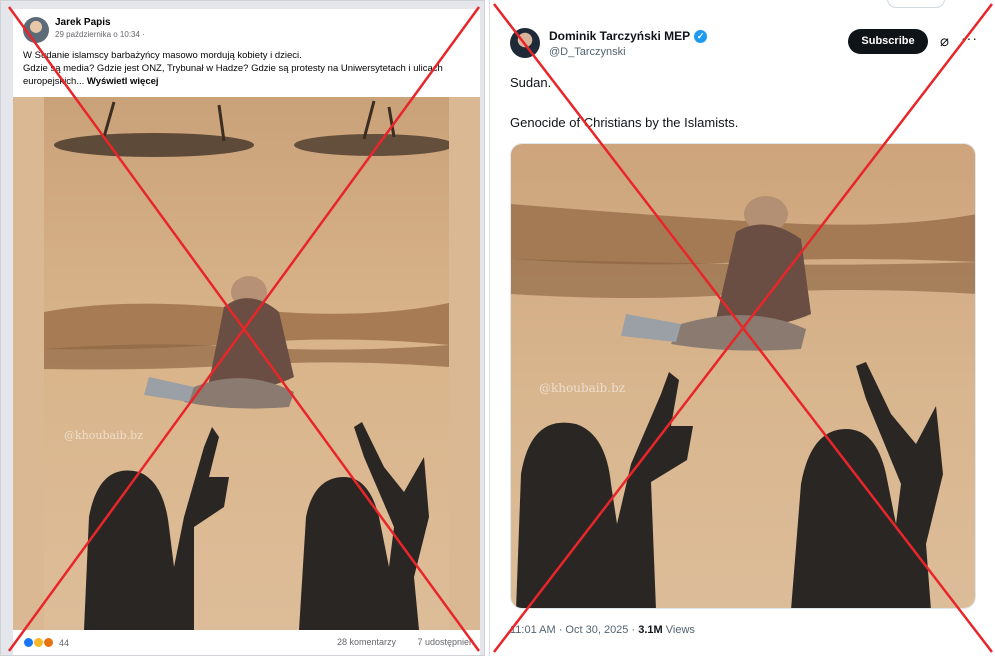 This screenshot has height=656, width=995. I want to click on post-text-line: europejskich... Wyświetl więcej, so click(250, 81).